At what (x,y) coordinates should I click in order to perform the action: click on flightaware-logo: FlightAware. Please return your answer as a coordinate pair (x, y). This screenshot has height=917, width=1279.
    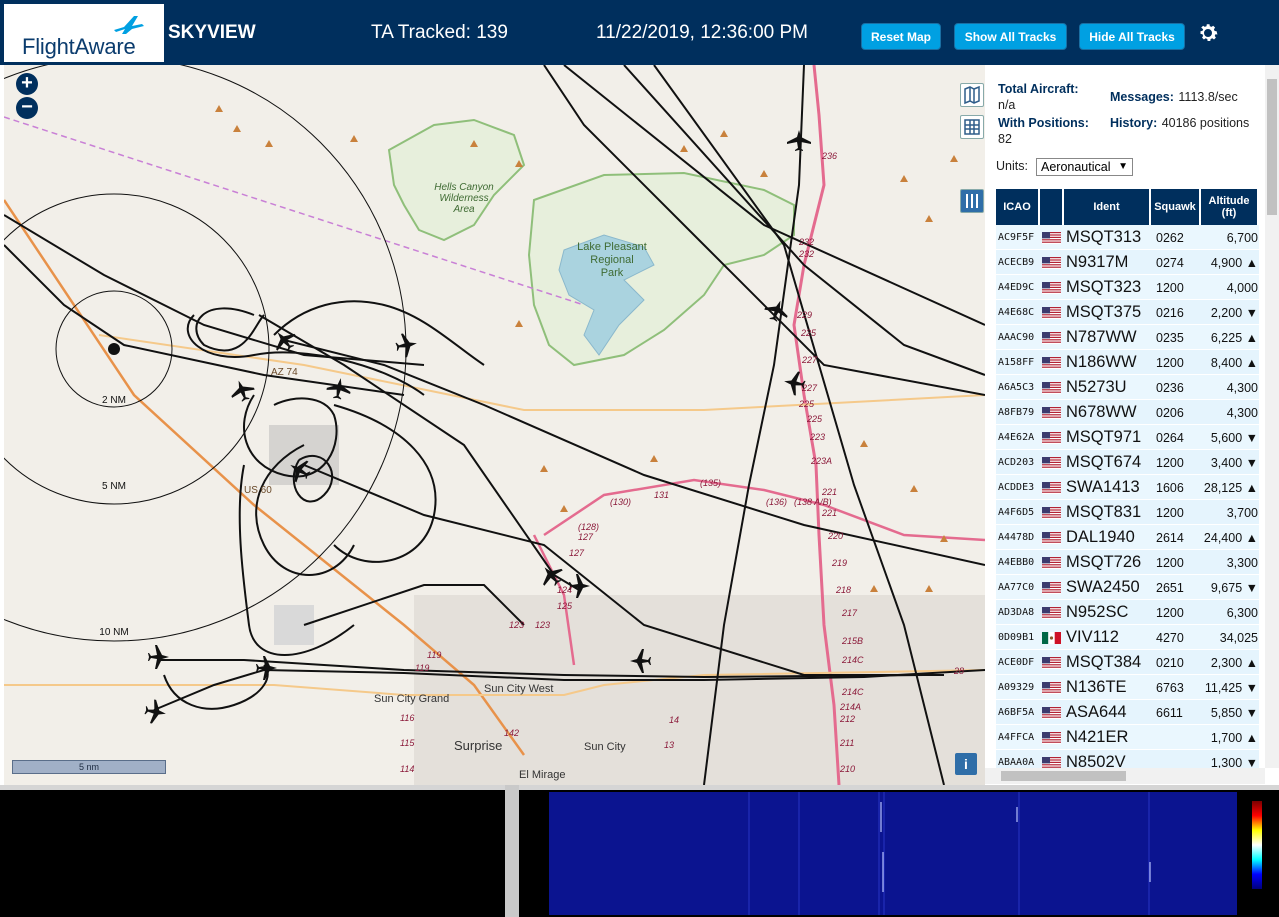
    Looking at the image, I should click on (84, 33).